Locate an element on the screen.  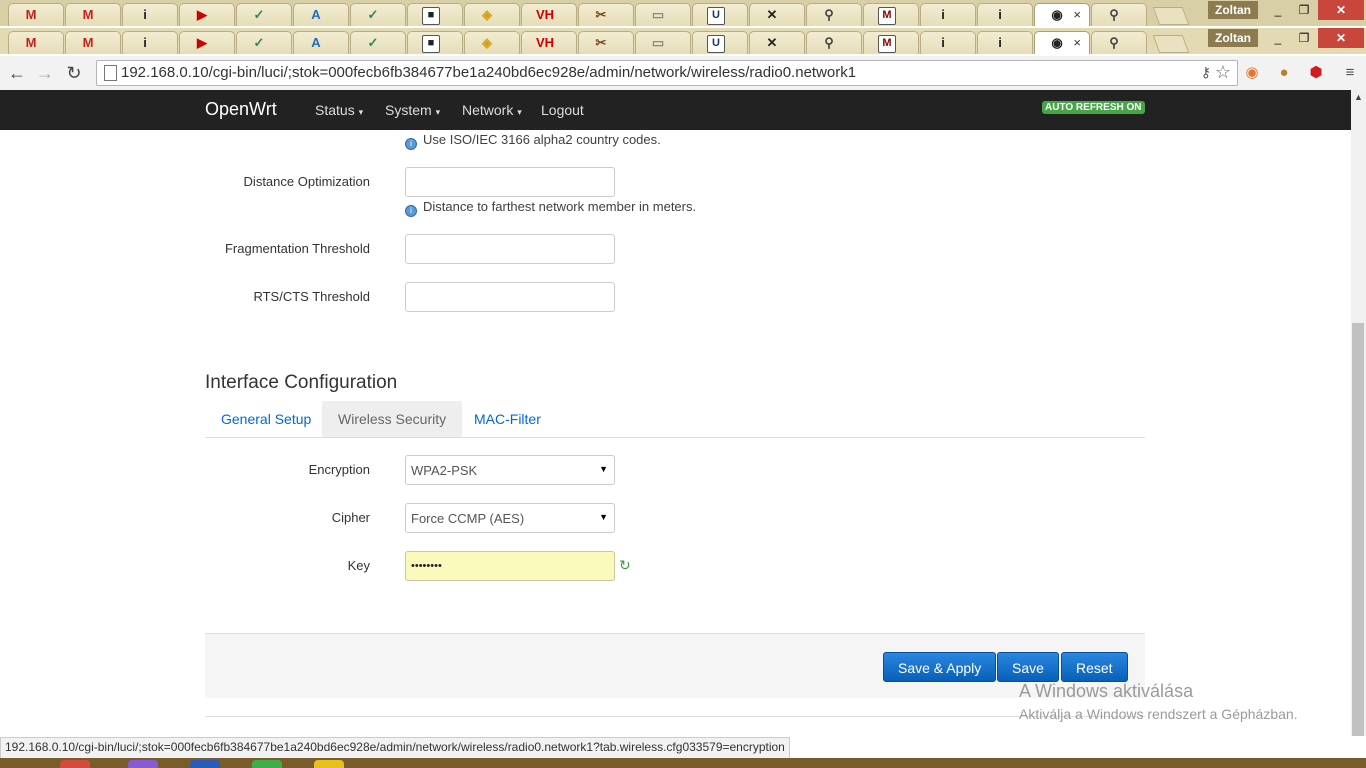
reload-icon: ↻ is located at coordinates (74, 73).